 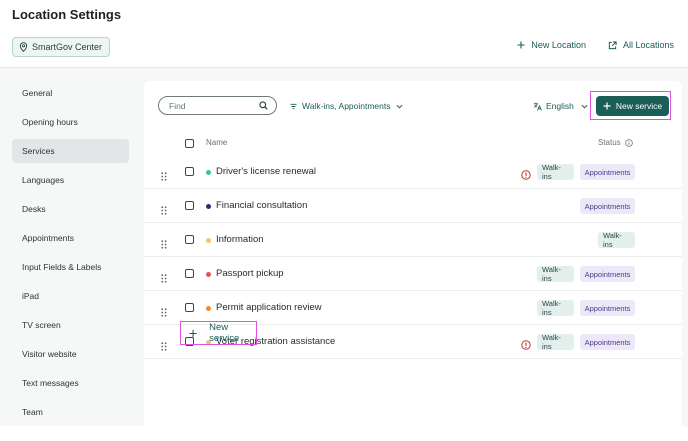 I want to click on map-pin-icon, so click(x=23, y=47).